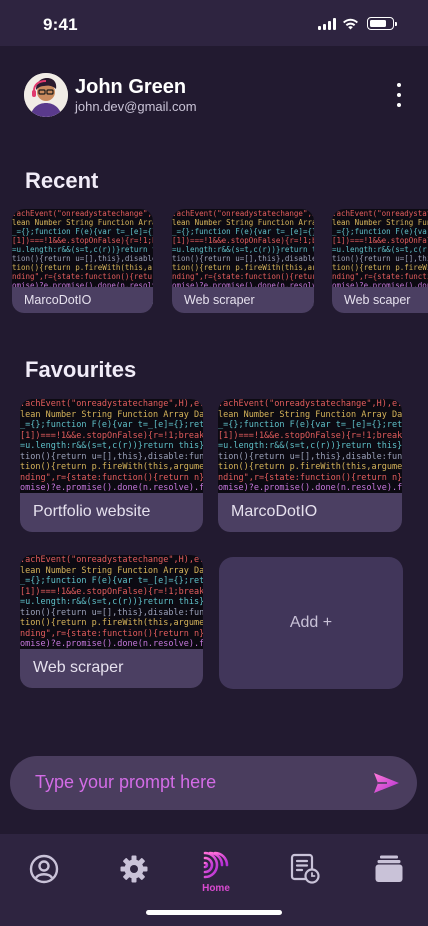 The height and width of the screenshot is (926, 428). Describe the element at coordinates (81, 369) in the screenshot. I see `favourites-title: Favourites` at that location.